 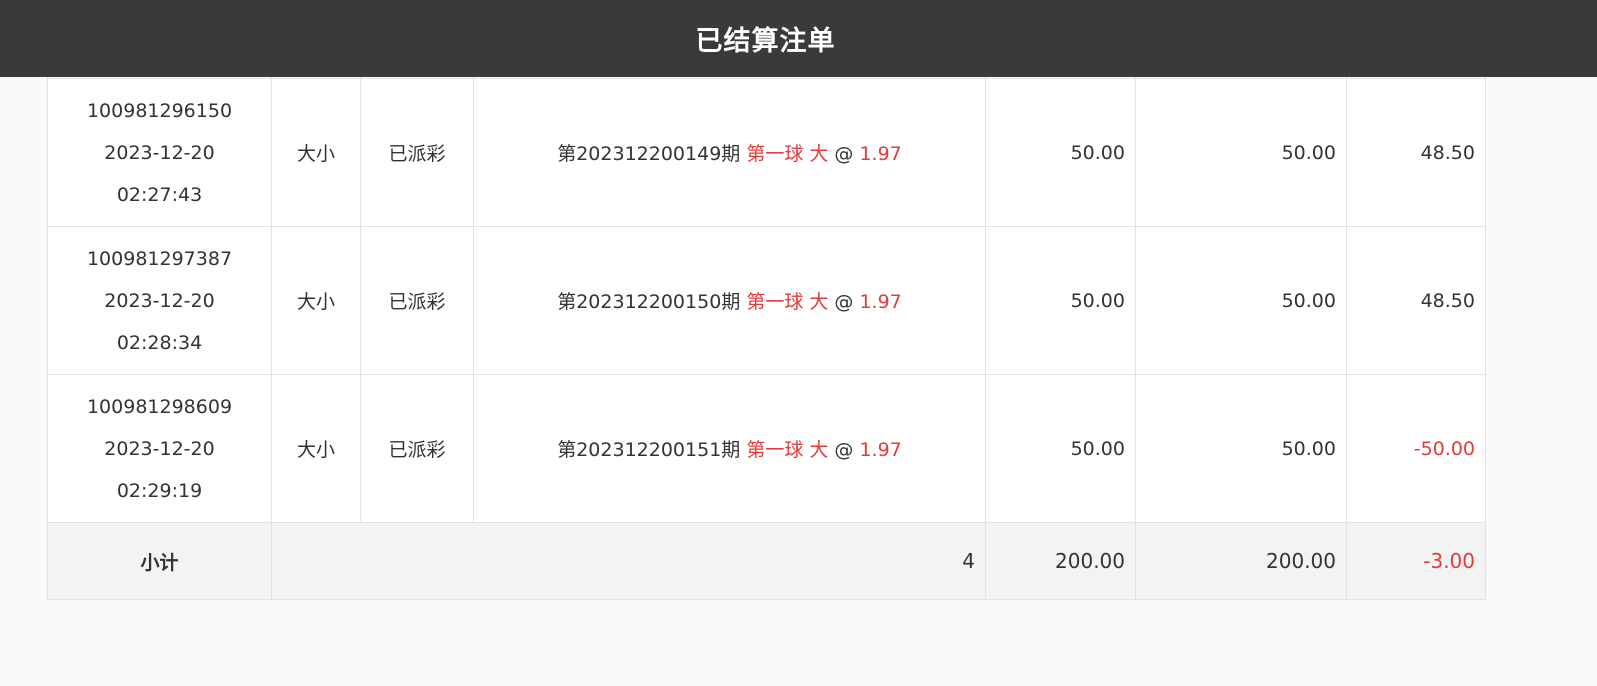 I want to click on bet-detail-cell: 第202312200149期 第一球 大 @ 1.97, so click(x=729, y=152).